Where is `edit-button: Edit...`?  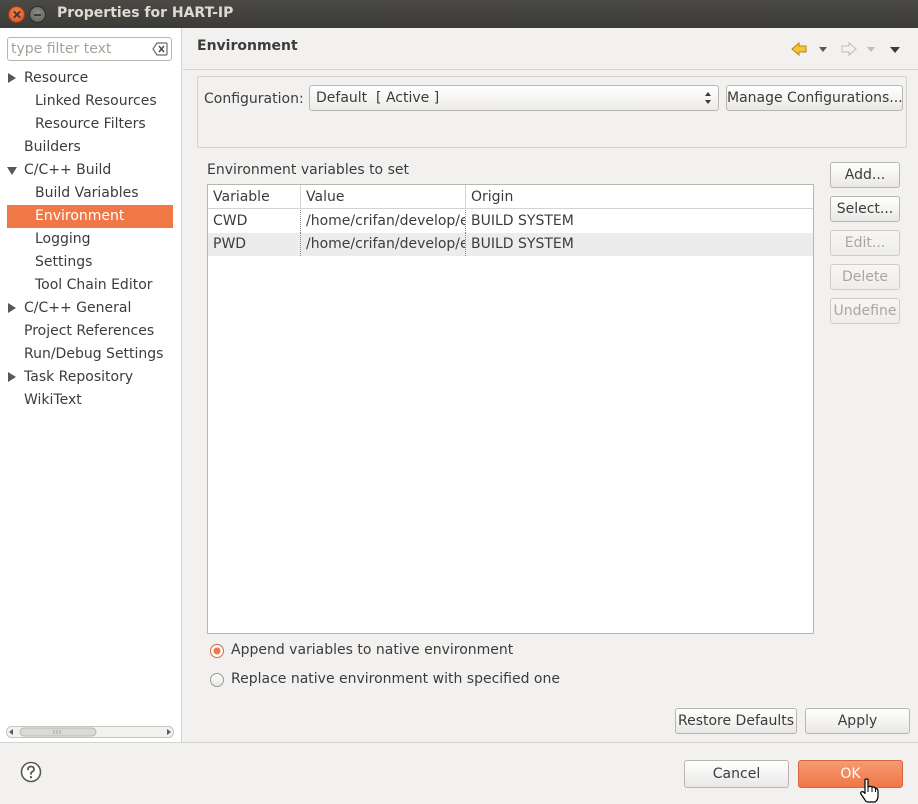 edit-button: Edit... is located at coordinates (865, 243).